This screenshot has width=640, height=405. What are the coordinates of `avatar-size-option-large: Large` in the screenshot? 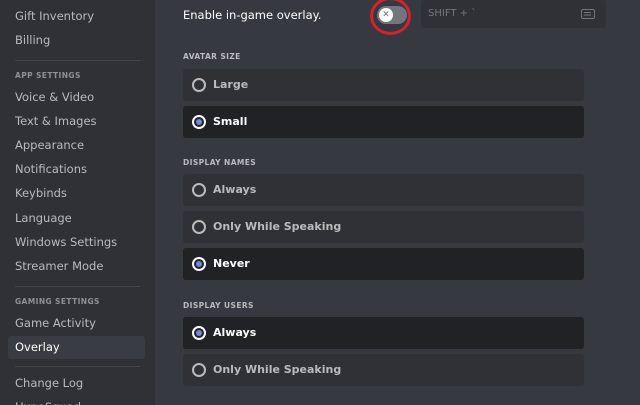 It's located at (383, 85).